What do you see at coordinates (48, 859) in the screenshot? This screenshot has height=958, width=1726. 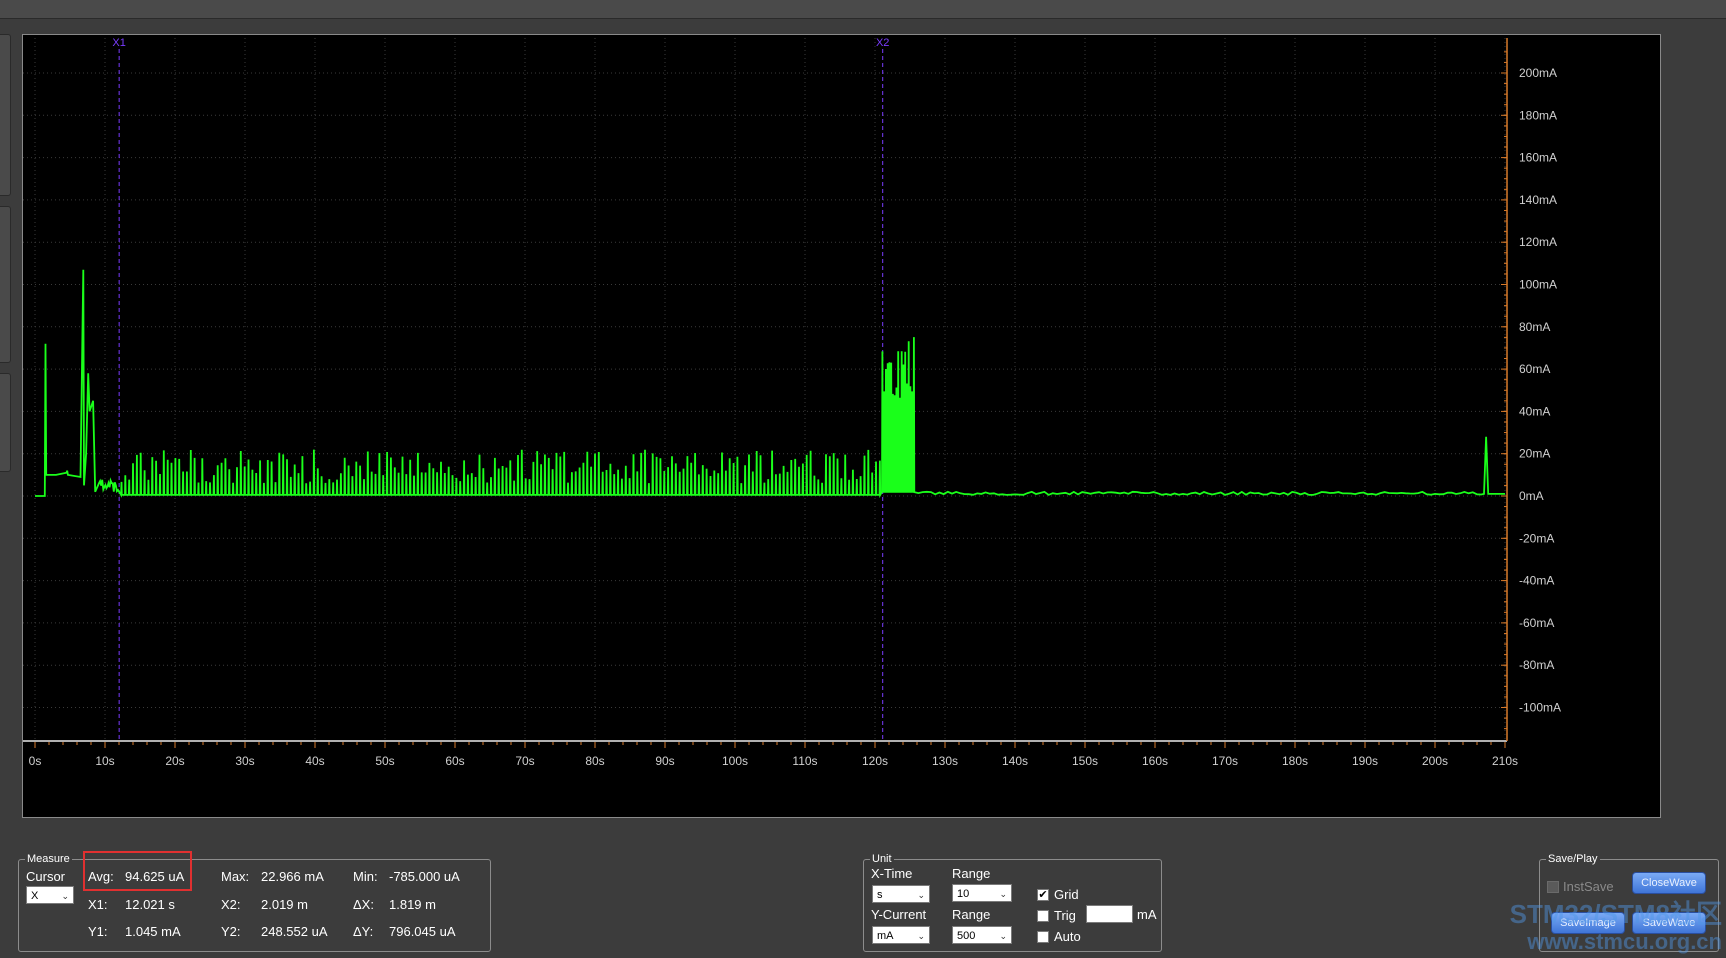 I see `measure-title: Measure` at bounding box center [48, 859].